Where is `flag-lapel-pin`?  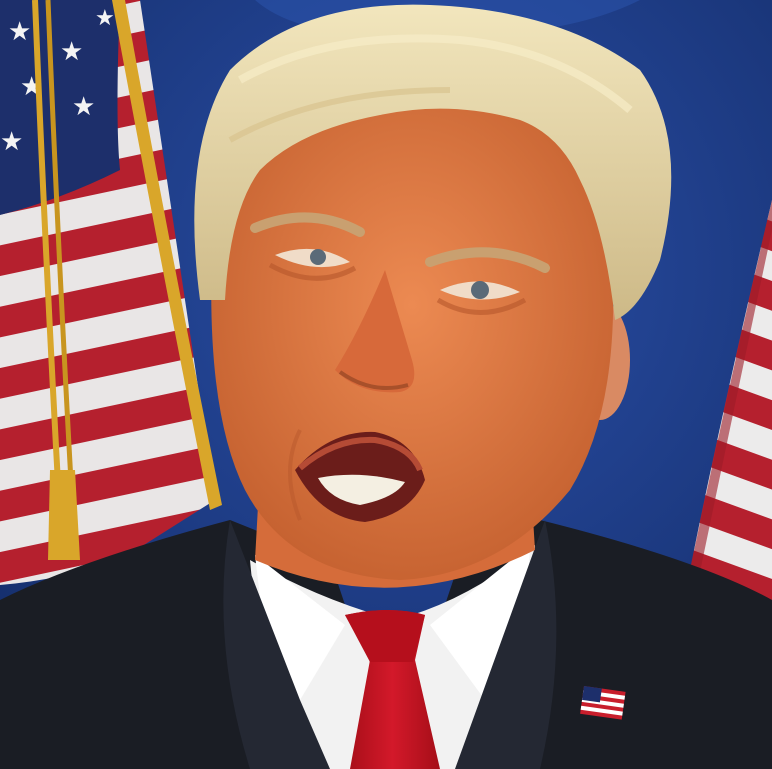
flag-lapel-pin is located at coordinates (603, 703).